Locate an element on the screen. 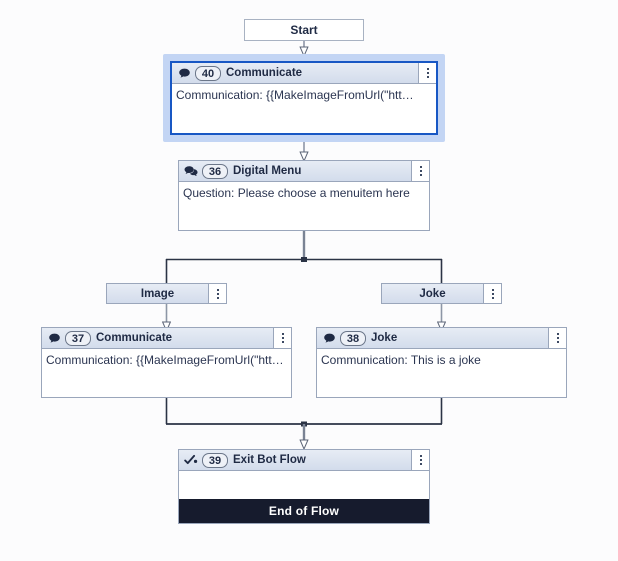 This screenshot has height=561, width=618. flow-node-37-title: Communicate is located at coordinates (134, 338).